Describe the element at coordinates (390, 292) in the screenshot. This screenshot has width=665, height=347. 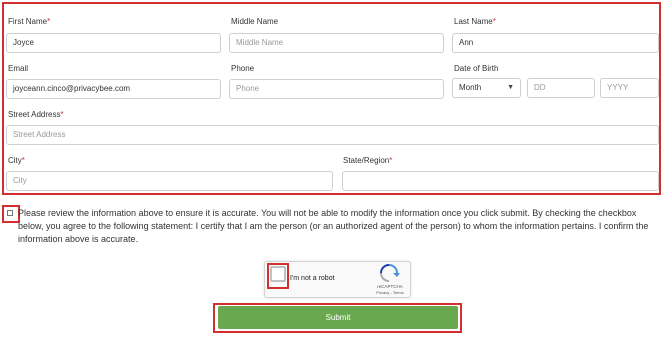
I see `recaptcha-links: Privacy - Terms` at that location.